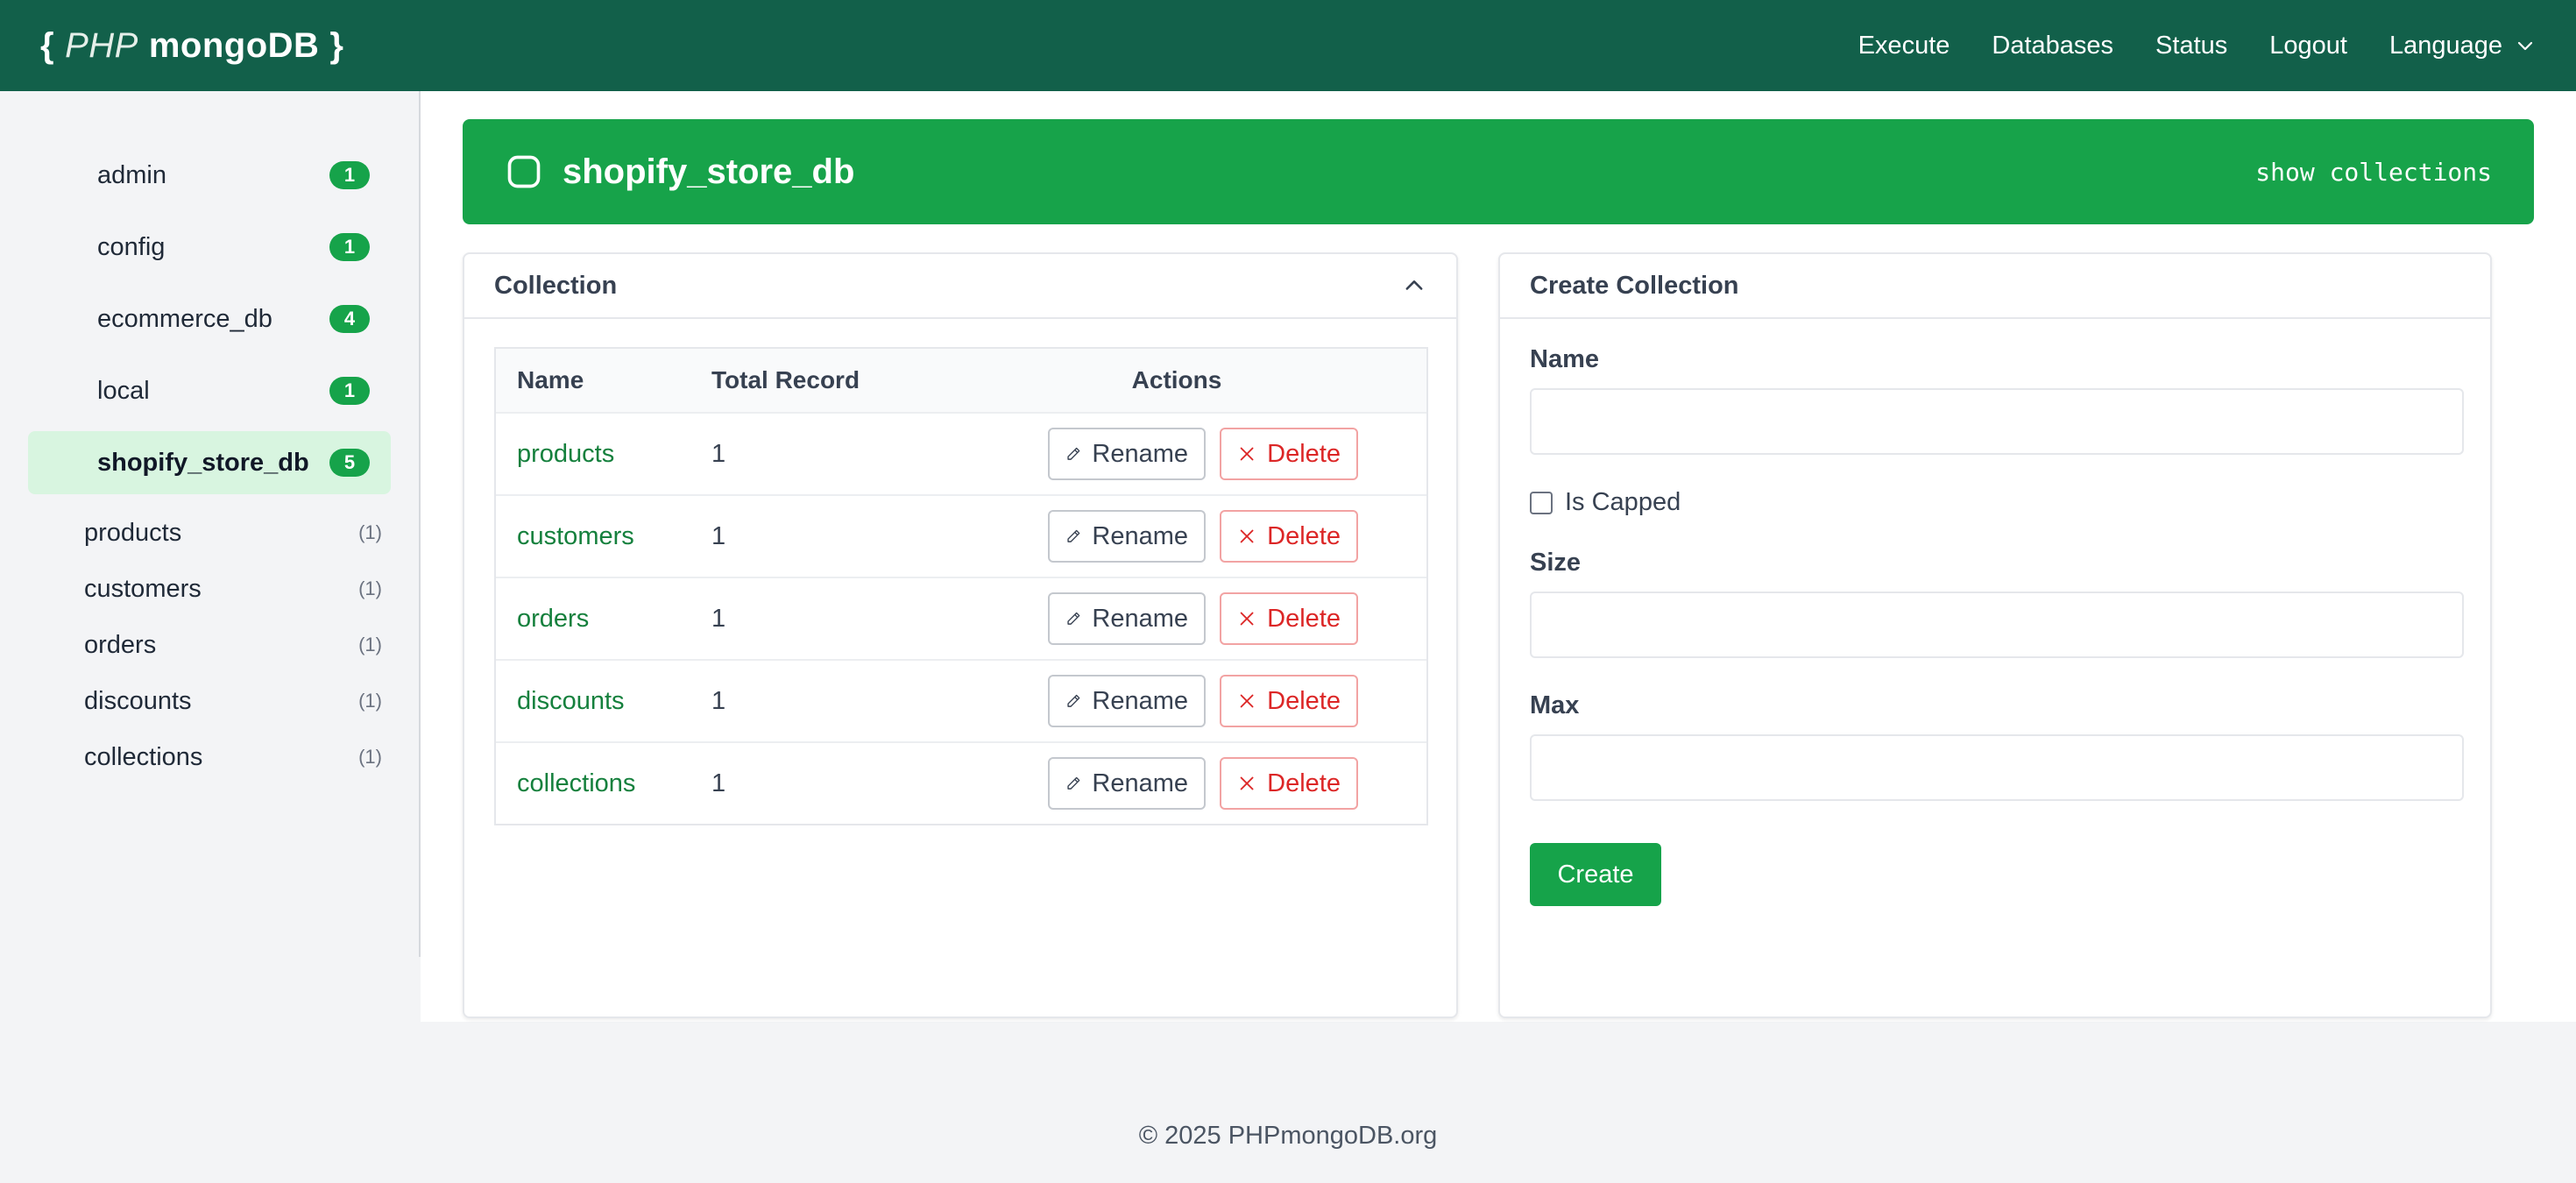 The image size is (2576, 1183). Describe the element at coordinates (1541, 503) in the screenshot. I see `is-capped-checkbox` at that location.